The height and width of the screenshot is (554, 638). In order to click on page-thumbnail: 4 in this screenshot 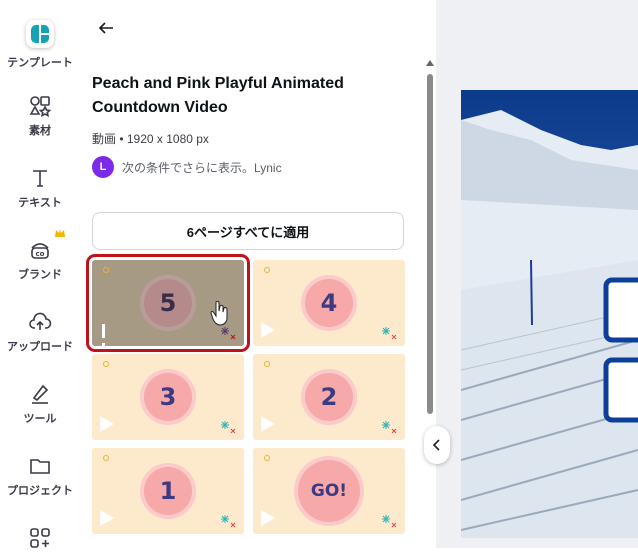, I will do `click(329, 303)`.